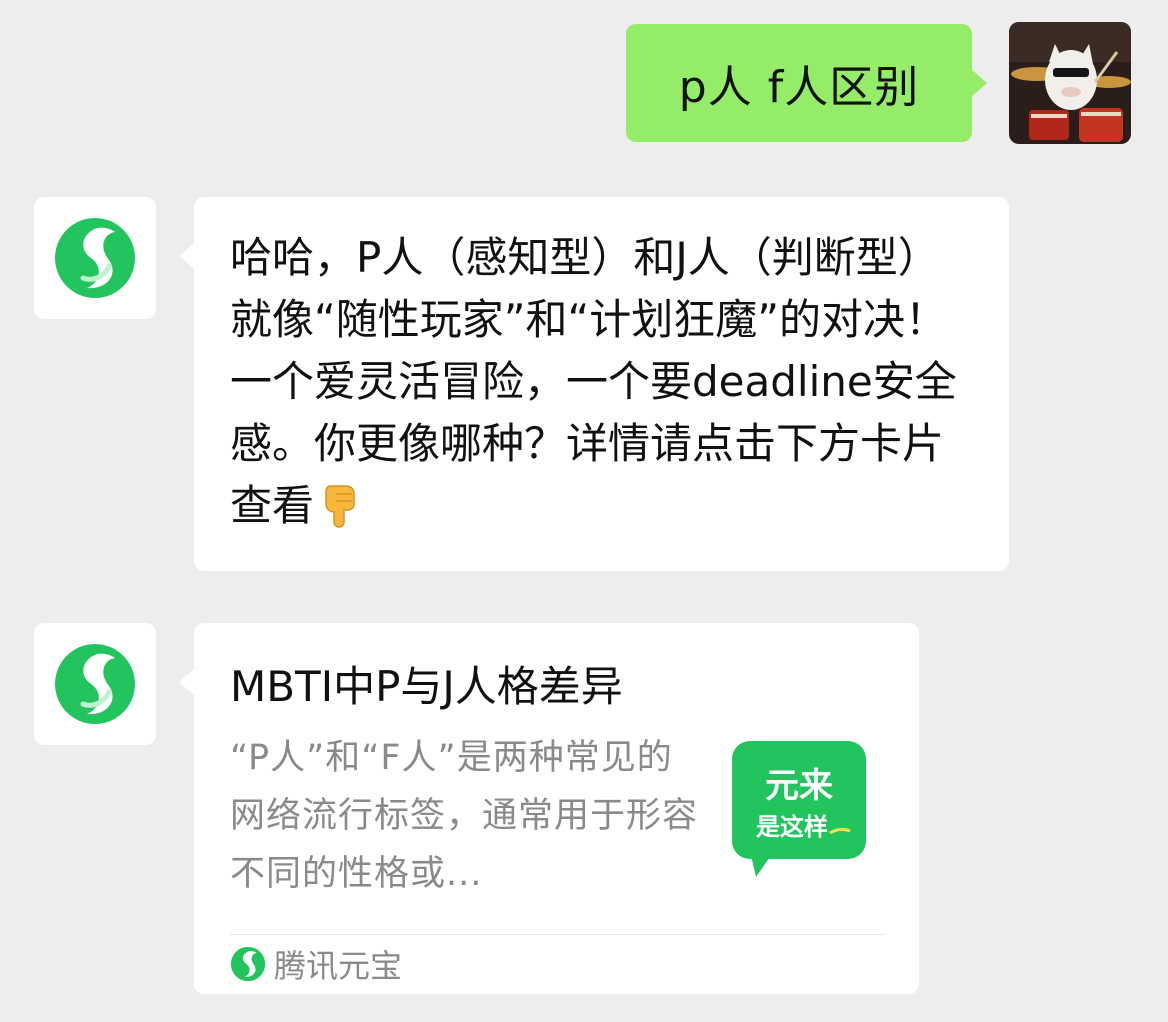 The width and height of the screenshot is (1168, 1022). I want to click on user-message-text: p人 f人区别, so click(799, 87).